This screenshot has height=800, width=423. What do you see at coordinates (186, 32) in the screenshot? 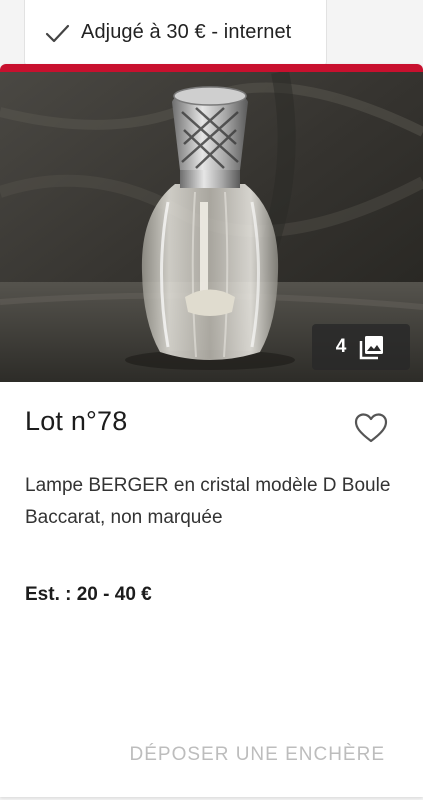
I see `sold-status-label: Adjugé à 30 € - internet` at bounding box center [186, 32].